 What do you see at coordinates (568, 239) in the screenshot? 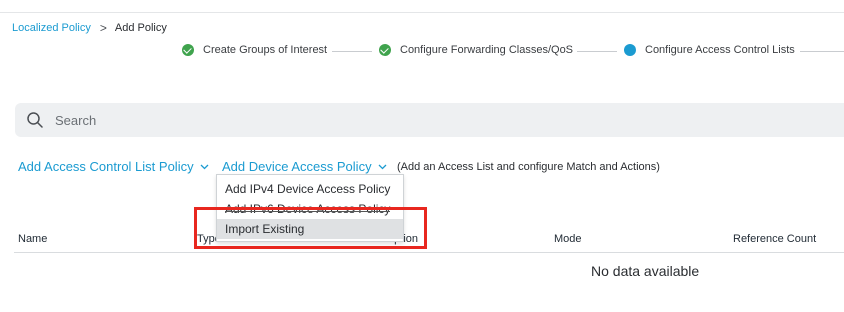
I see `column-header-mode: Mode` at bounding box center [568, 239].